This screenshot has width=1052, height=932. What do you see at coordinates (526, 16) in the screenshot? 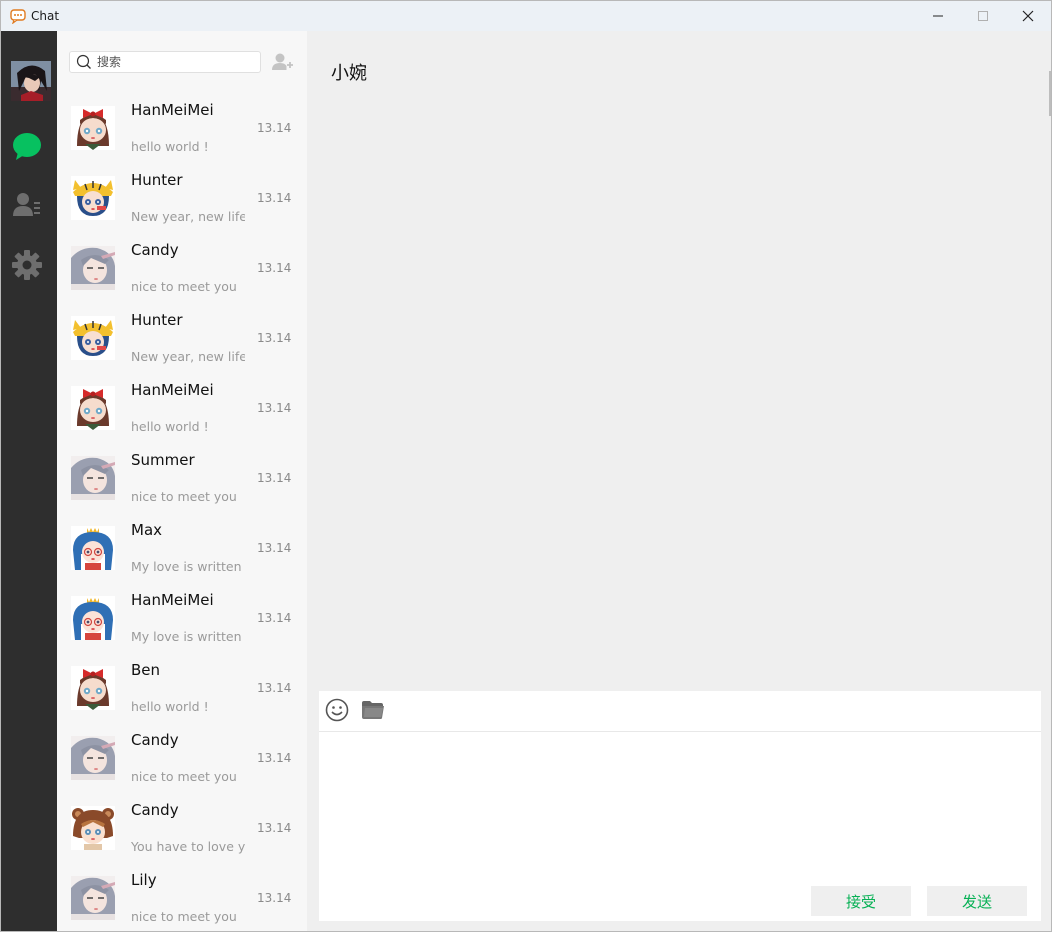
I see `title-bar: Chat` at bounding box center [526, 16].